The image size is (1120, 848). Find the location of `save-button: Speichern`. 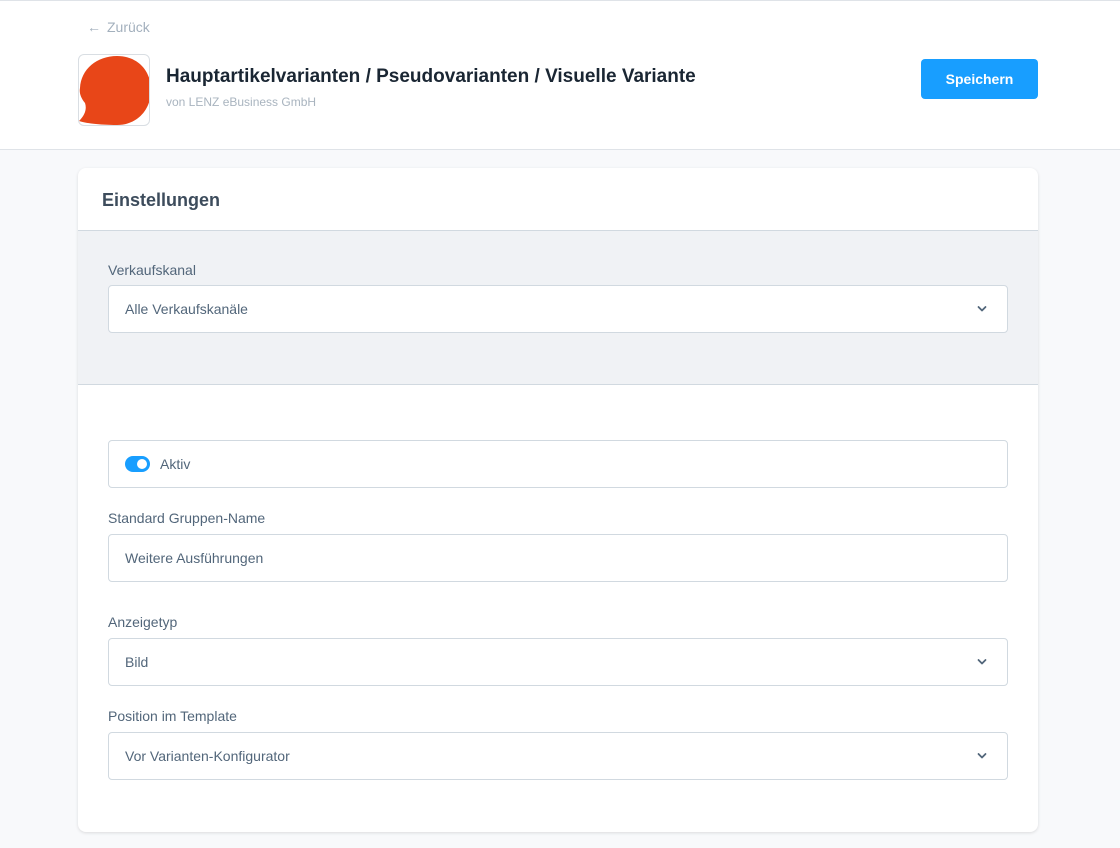

save-button: Speichern is located at coordinates (979, 79).